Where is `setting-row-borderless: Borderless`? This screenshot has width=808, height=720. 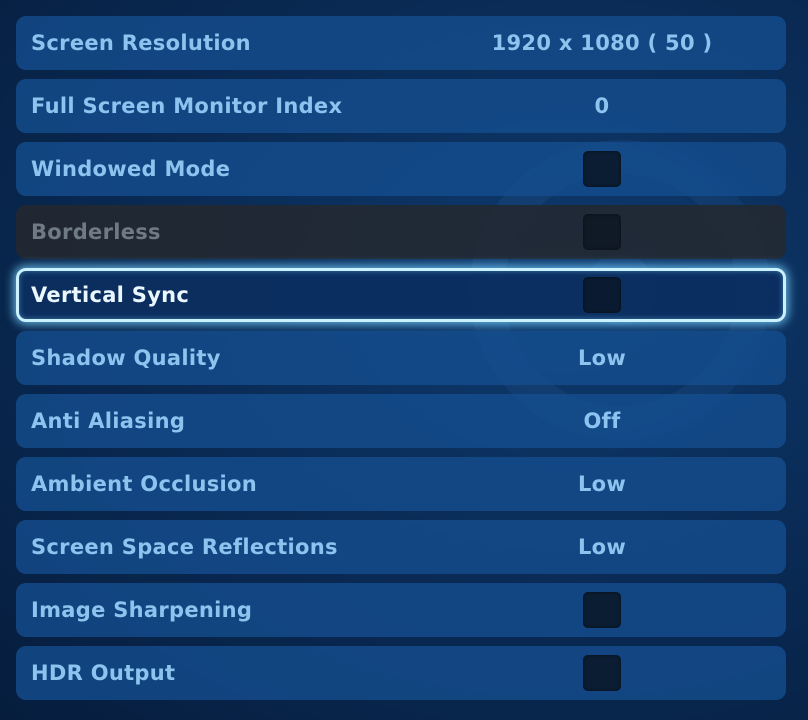 setting-row-borderless: Borderless is located at coordinates (401, 232).